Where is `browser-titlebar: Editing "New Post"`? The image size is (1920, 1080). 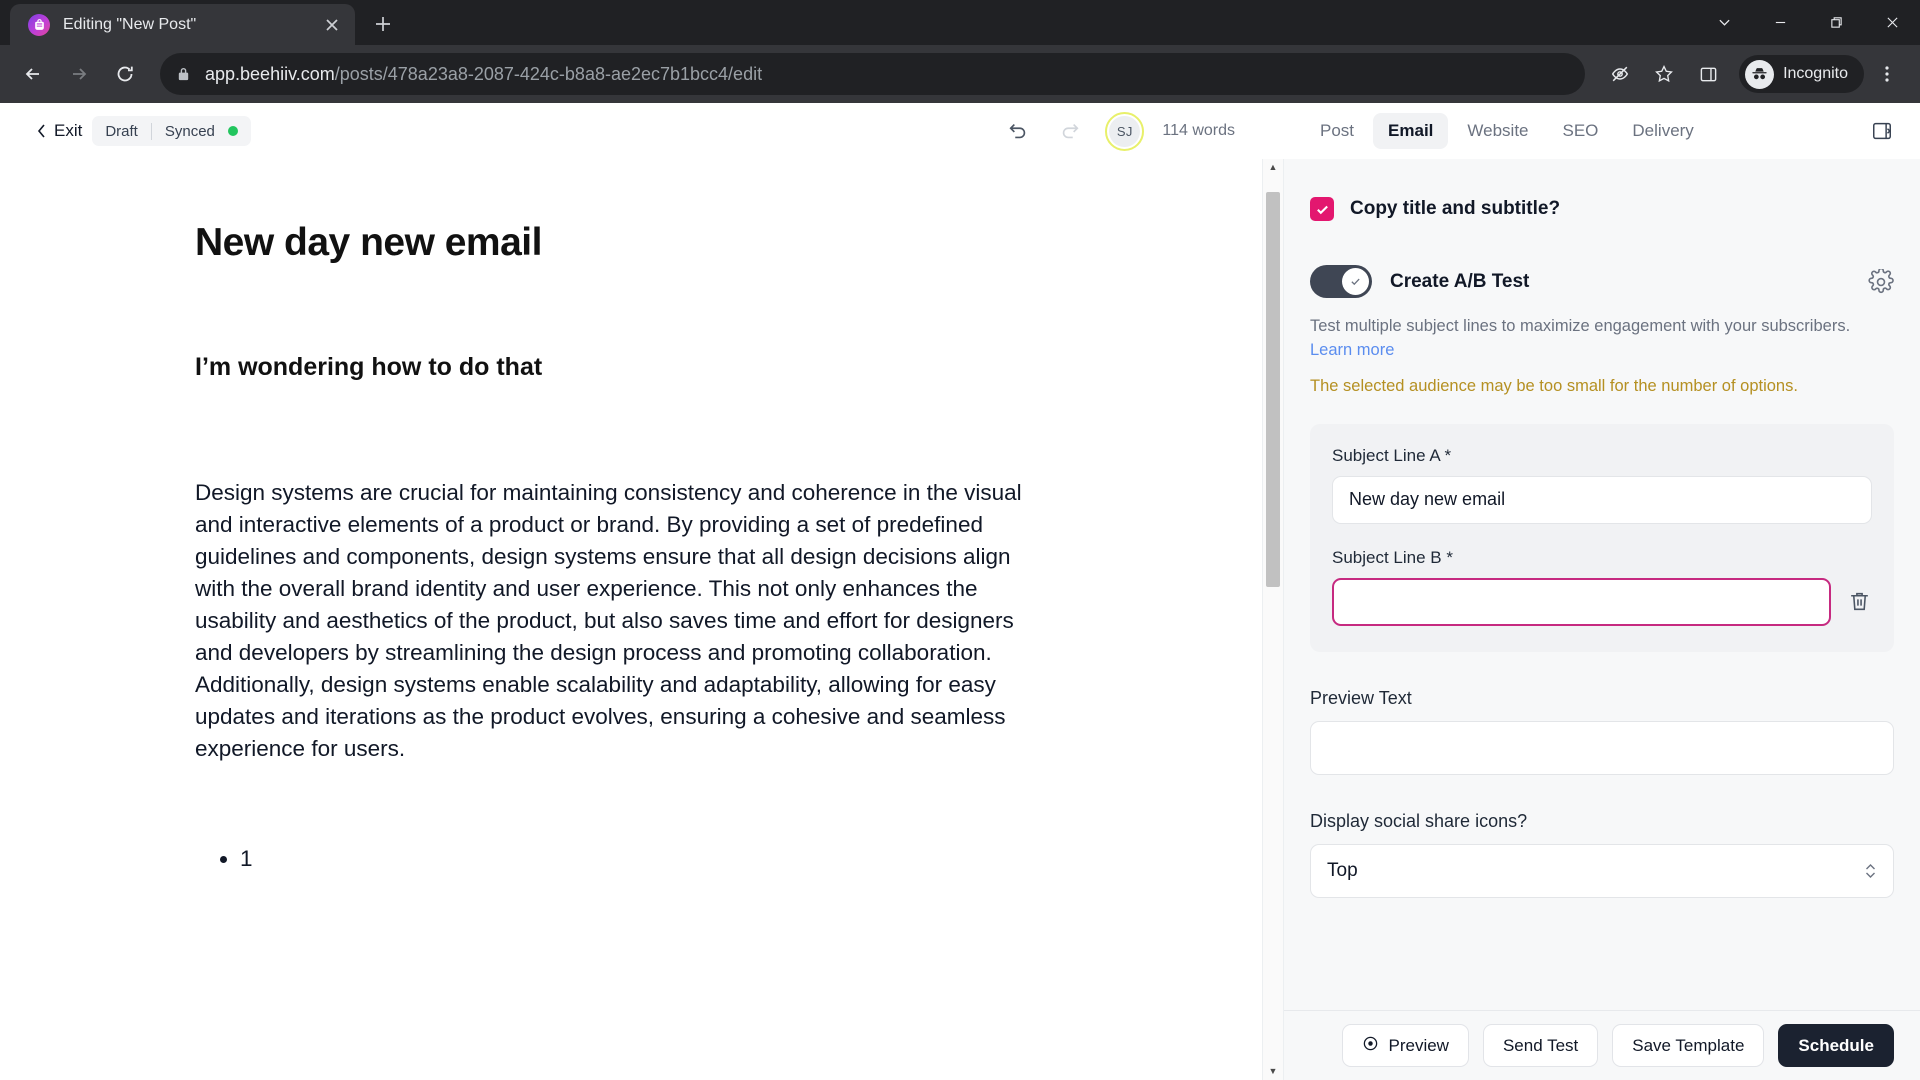 browser-titlebar: Editing "New Post" is located at coordinates (960, 22).